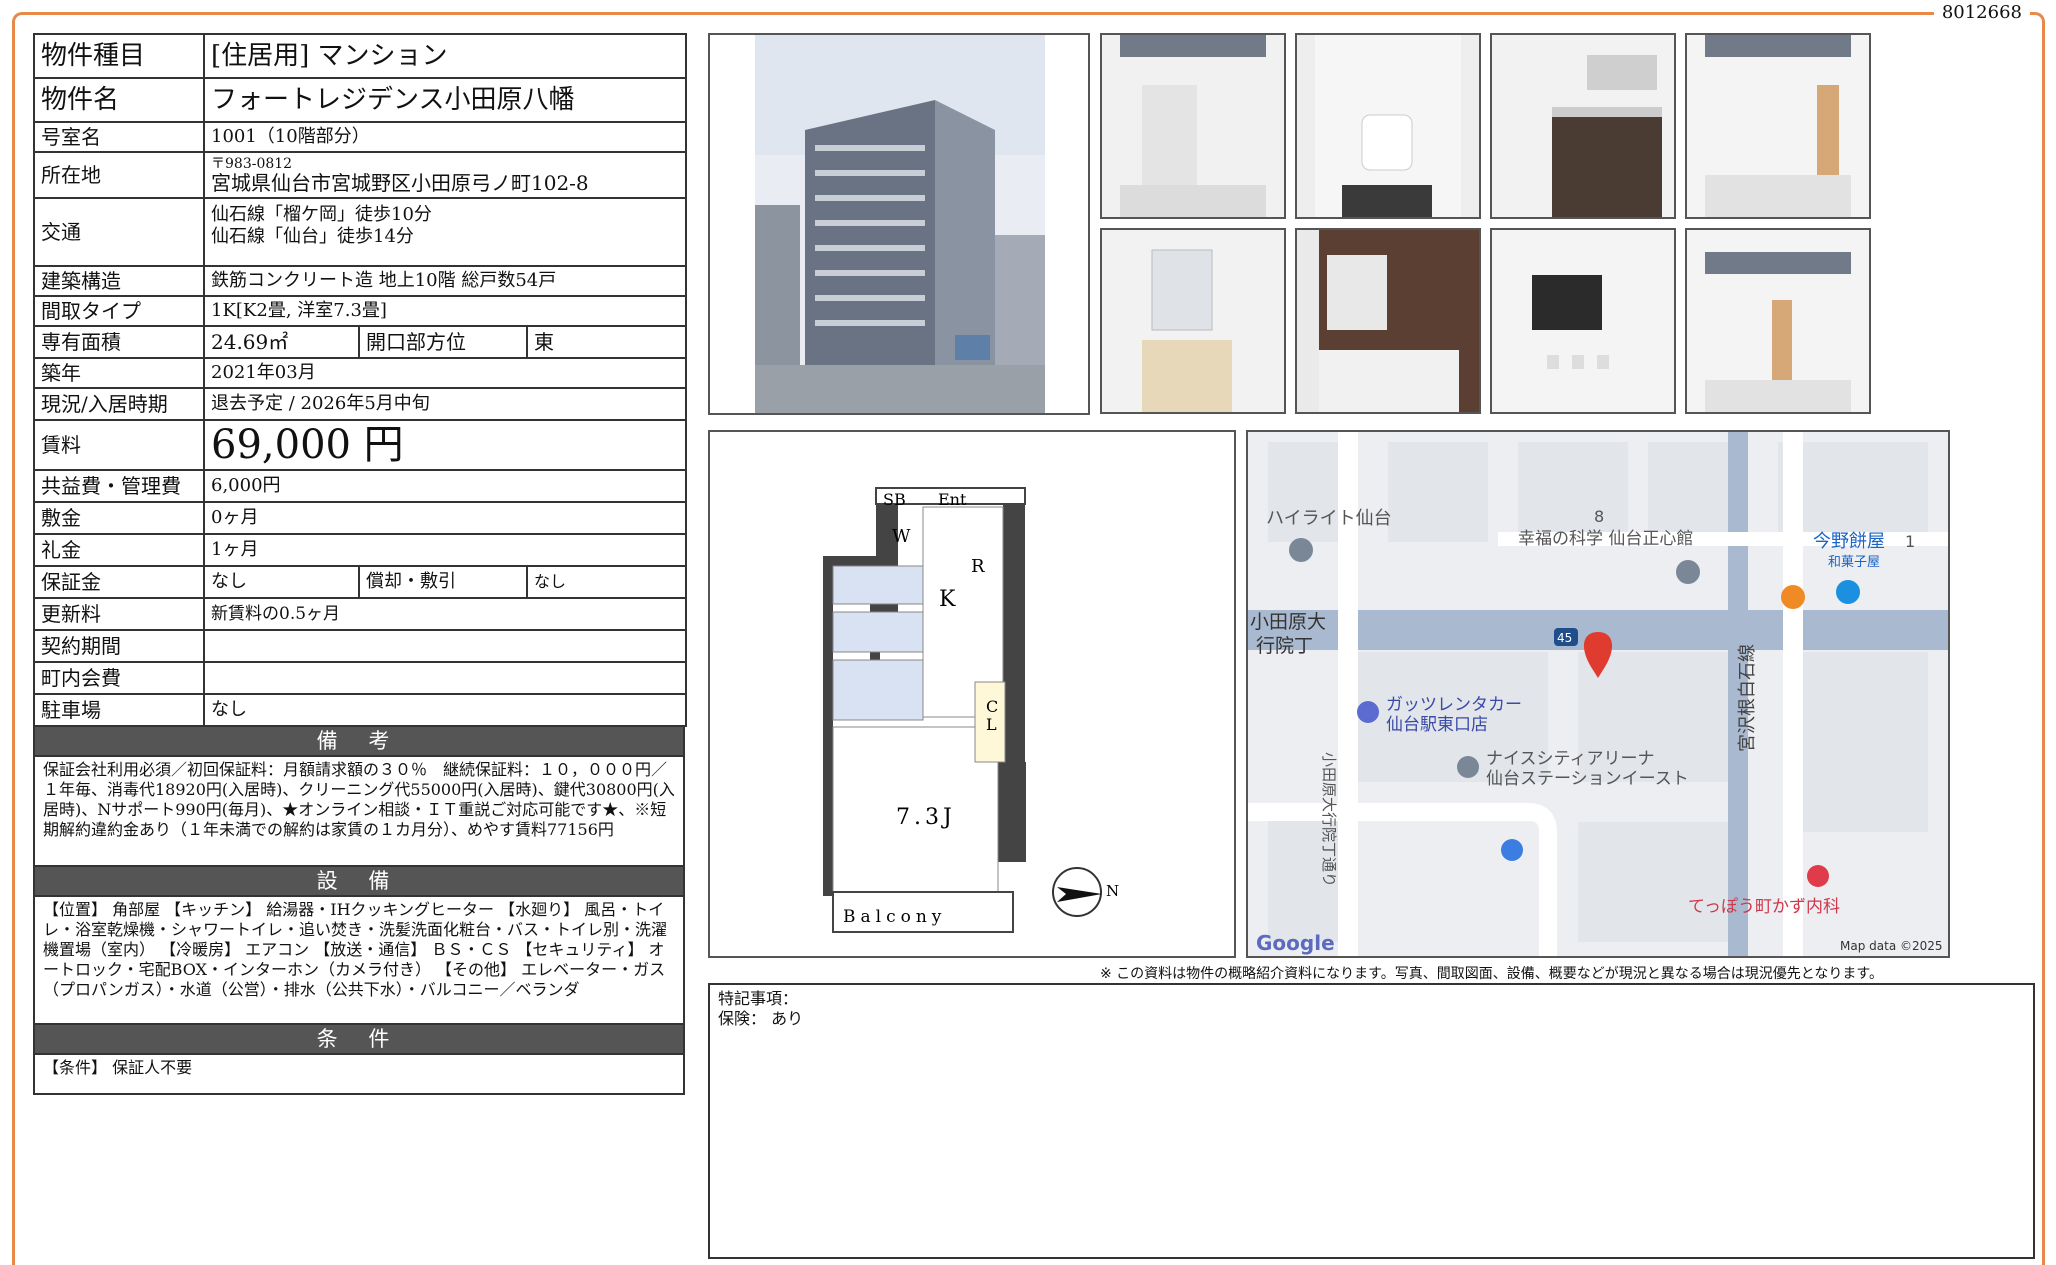  Describe the element at coordinates (1848, 592) in the screenshot. I see `shop-icon` at that location.